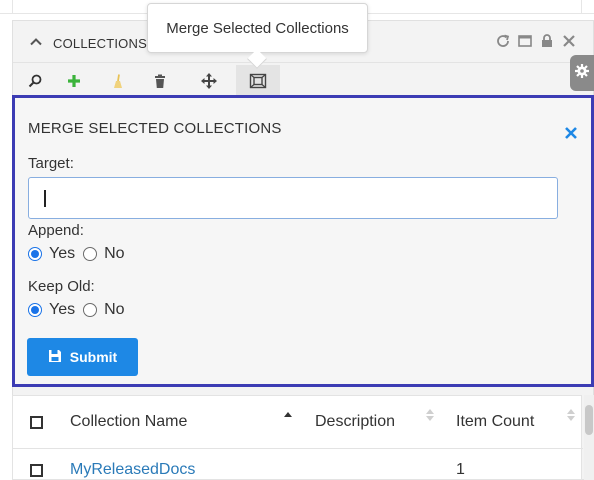  What do you see at coordinates (288, 417) in the screenshot?
I see `sort-asc-icon` at bounding box center [288, 417].